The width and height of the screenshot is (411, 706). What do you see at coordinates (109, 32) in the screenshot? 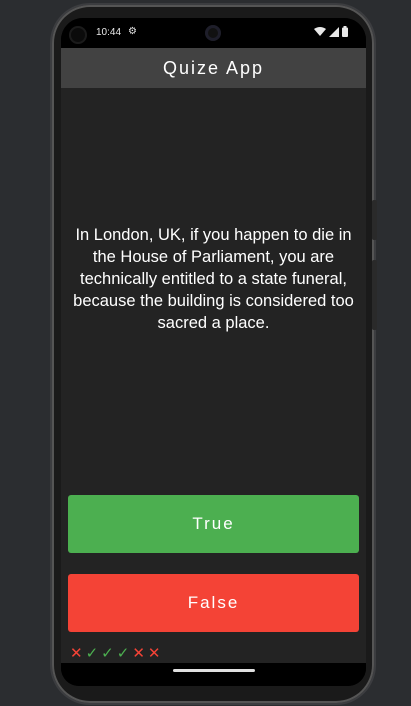
I see `status-time: 10:44` at bounding box center [109, 32].